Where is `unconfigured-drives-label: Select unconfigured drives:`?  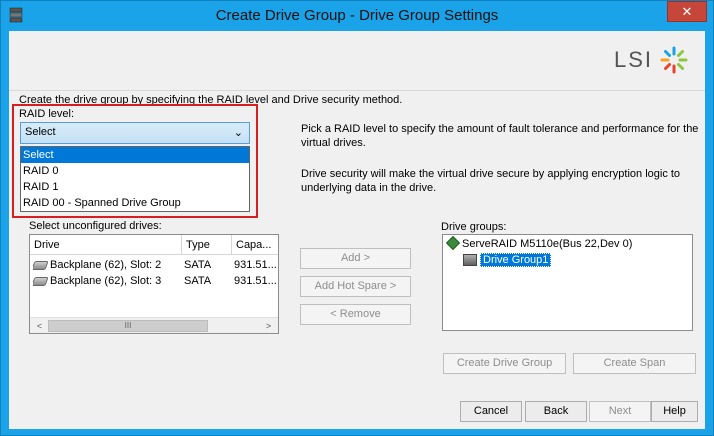
unconfigured-drives-label: Select unconfigured drives: is located at coordinates (95, 226).